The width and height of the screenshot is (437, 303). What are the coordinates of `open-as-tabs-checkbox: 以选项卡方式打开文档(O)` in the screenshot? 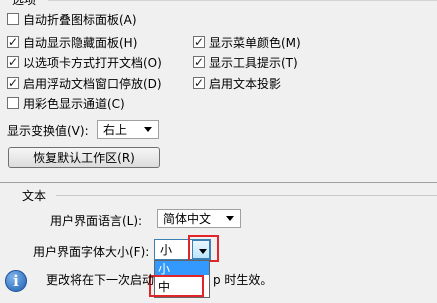 It's located at (84, 62).